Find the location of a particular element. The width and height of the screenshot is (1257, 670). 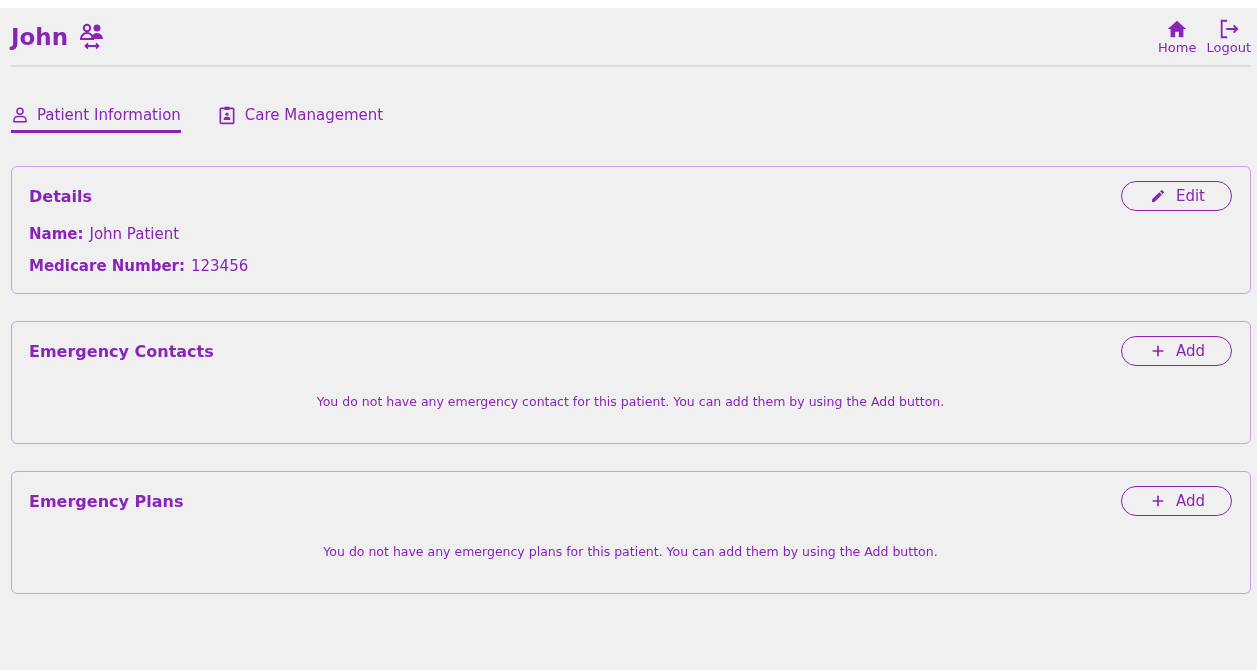

home-link: Home is located at coordinates (1177, 36).